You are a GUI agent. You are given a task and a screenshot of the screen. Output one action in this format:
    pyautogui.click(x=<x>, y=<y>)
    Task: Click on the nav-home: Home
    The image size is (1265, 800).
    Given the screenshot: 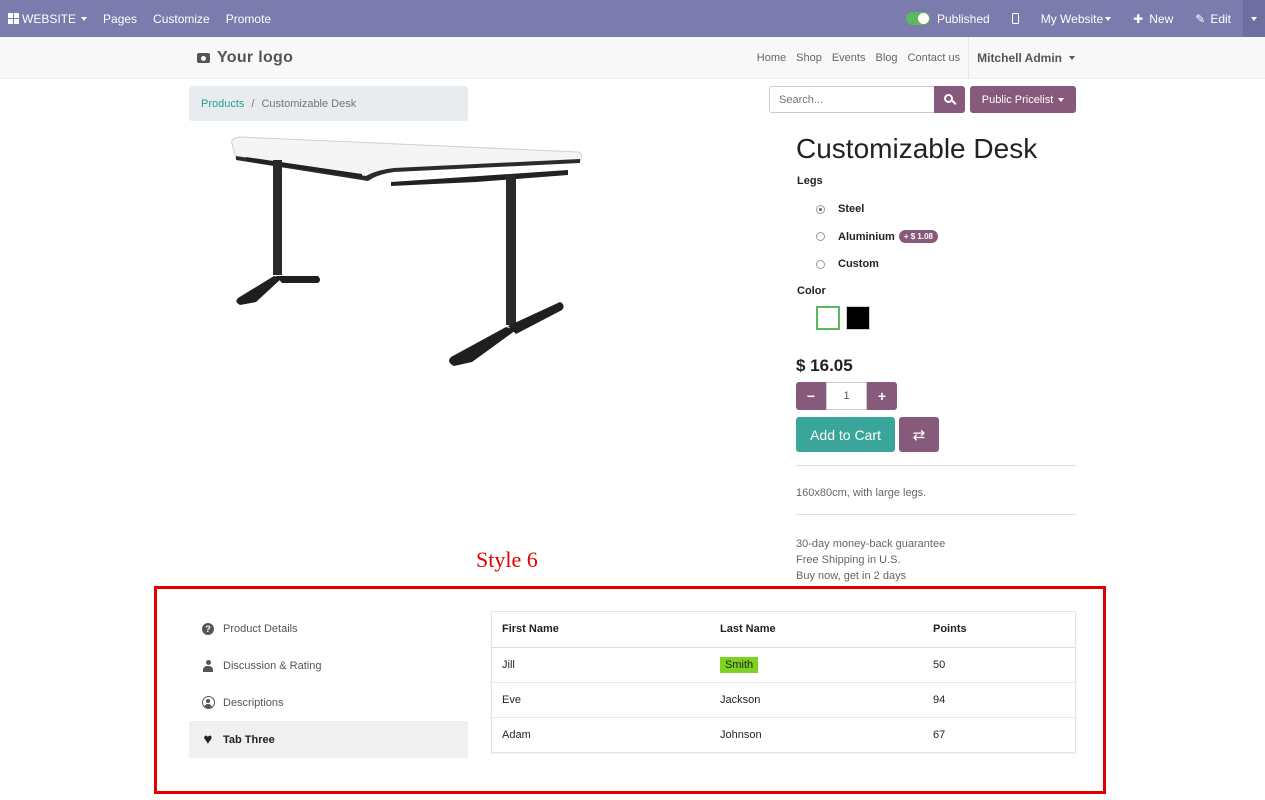 What is the action you would take?
    pyautogui.click(x=771, y=58)
    